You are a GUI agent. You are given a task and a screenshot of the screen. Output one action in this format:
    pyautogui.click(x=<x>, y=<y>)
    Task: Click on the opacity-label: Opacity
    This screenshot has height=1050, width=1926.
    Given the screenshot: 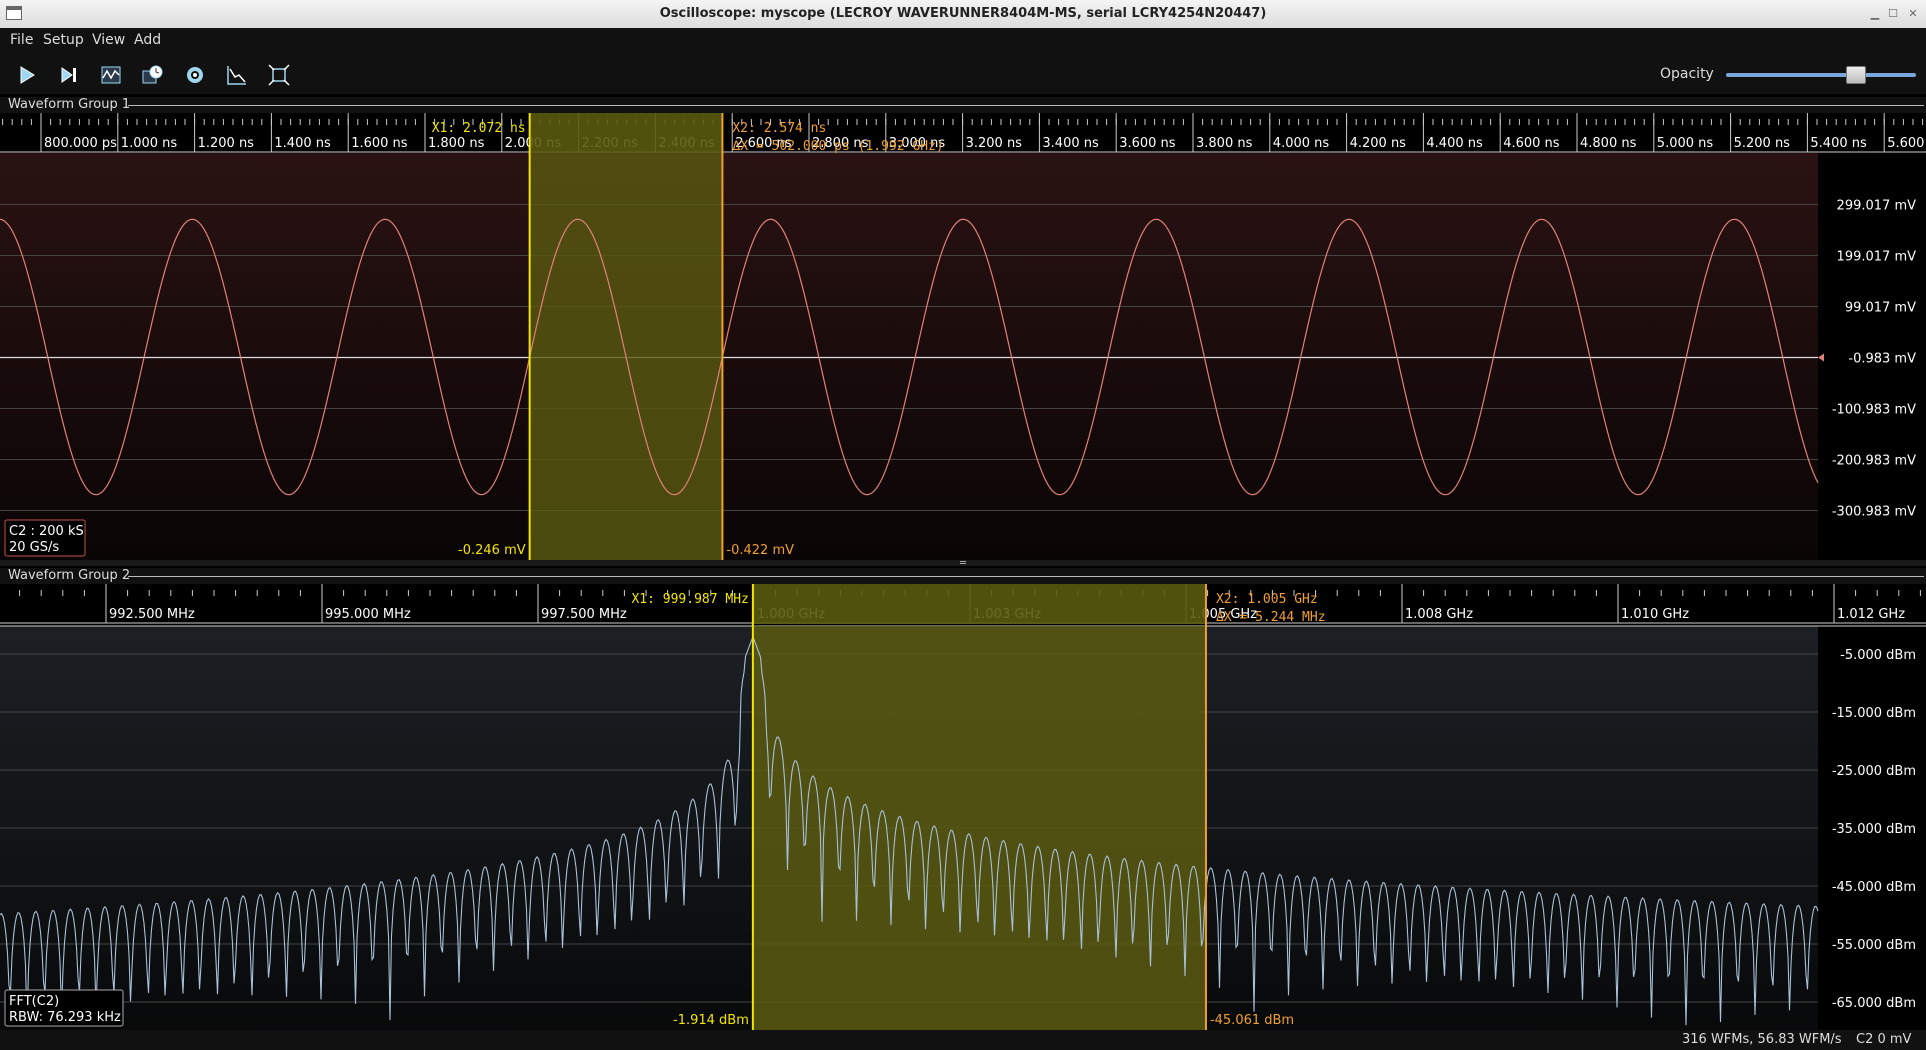 What is the action you would take?
    pyautogui.click(x=1687, y=74)
    